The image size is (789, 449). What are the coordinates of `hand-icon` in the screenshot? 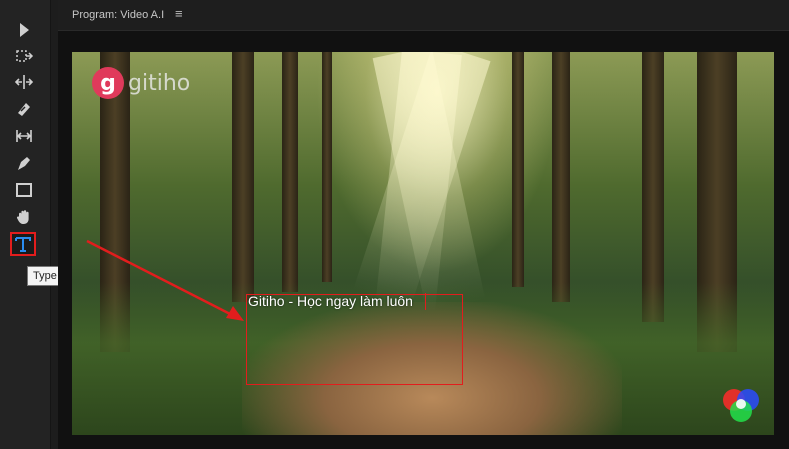 It's located at (22, 217).